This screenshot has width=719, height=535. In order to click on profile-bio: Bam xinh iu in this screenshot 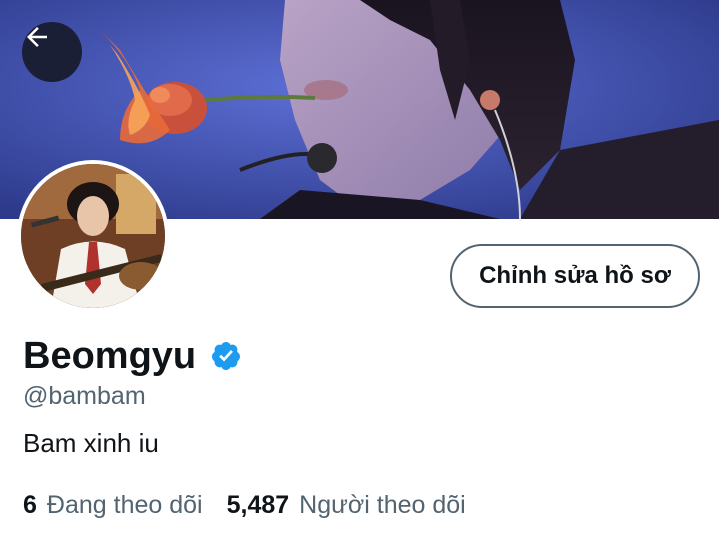, I will do `click(91, 443)`.